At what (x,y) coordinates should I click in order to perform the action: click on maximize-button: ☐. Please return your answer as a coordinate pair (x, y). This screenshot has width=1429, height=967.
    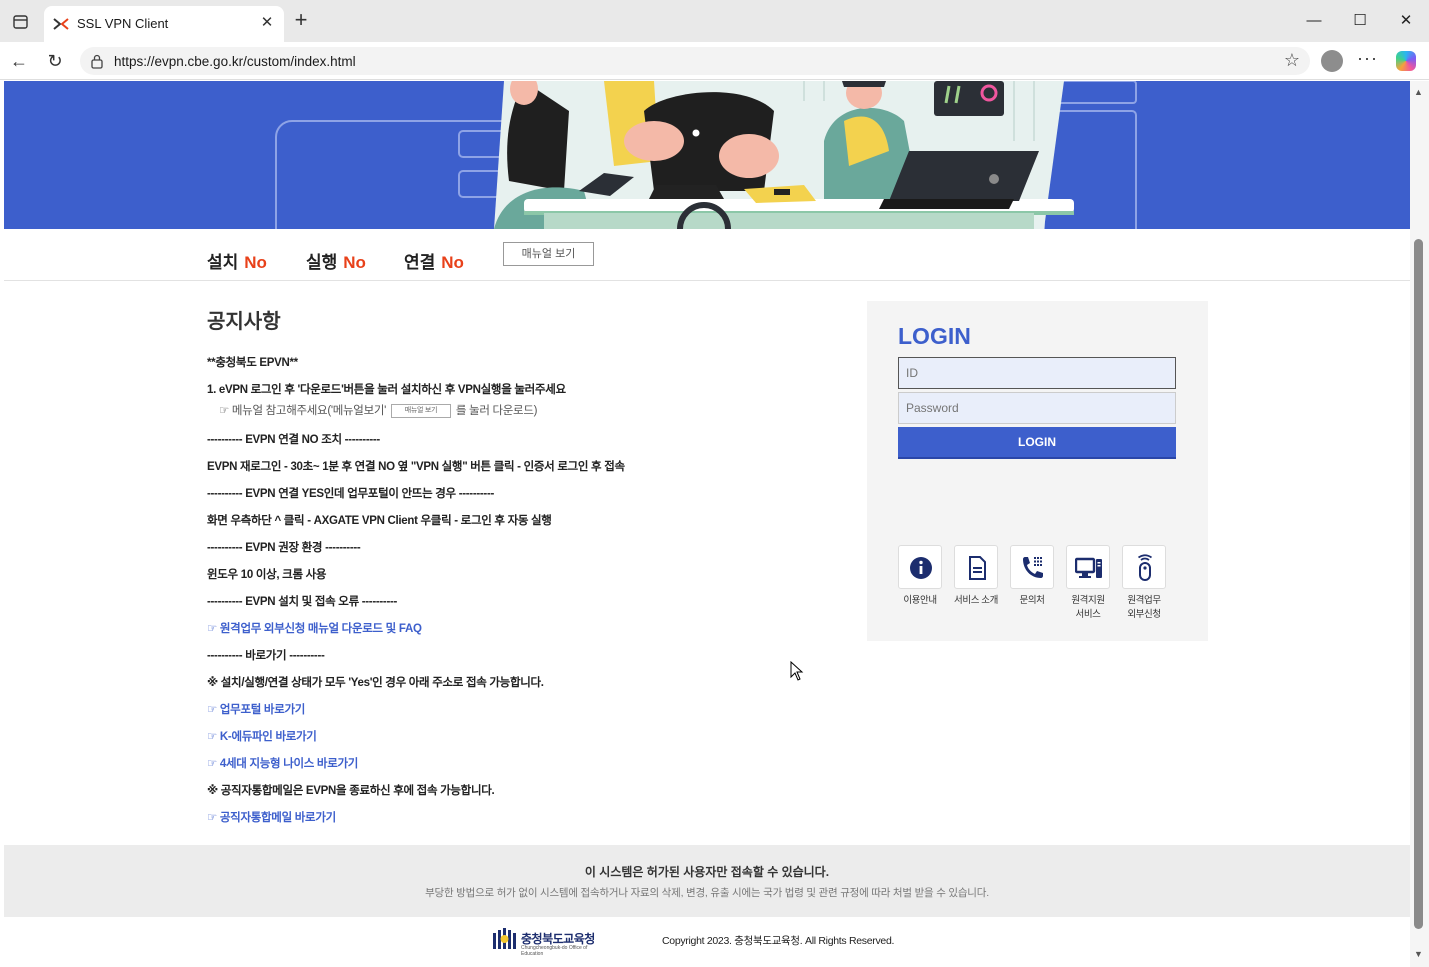
    Looking at the image, I should click on (1360, 21).